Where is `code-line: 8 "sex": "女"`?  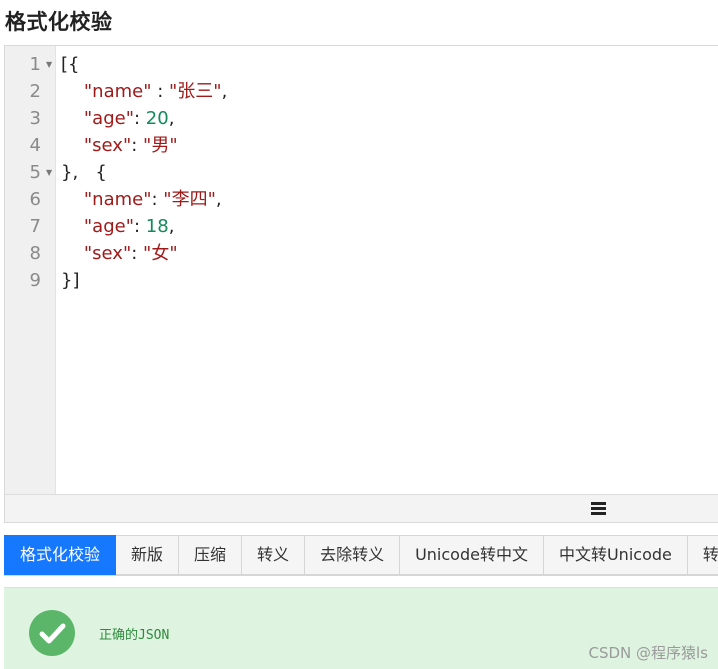
code-line: 8 "sex": "女" is located at coordinates (361, 253).